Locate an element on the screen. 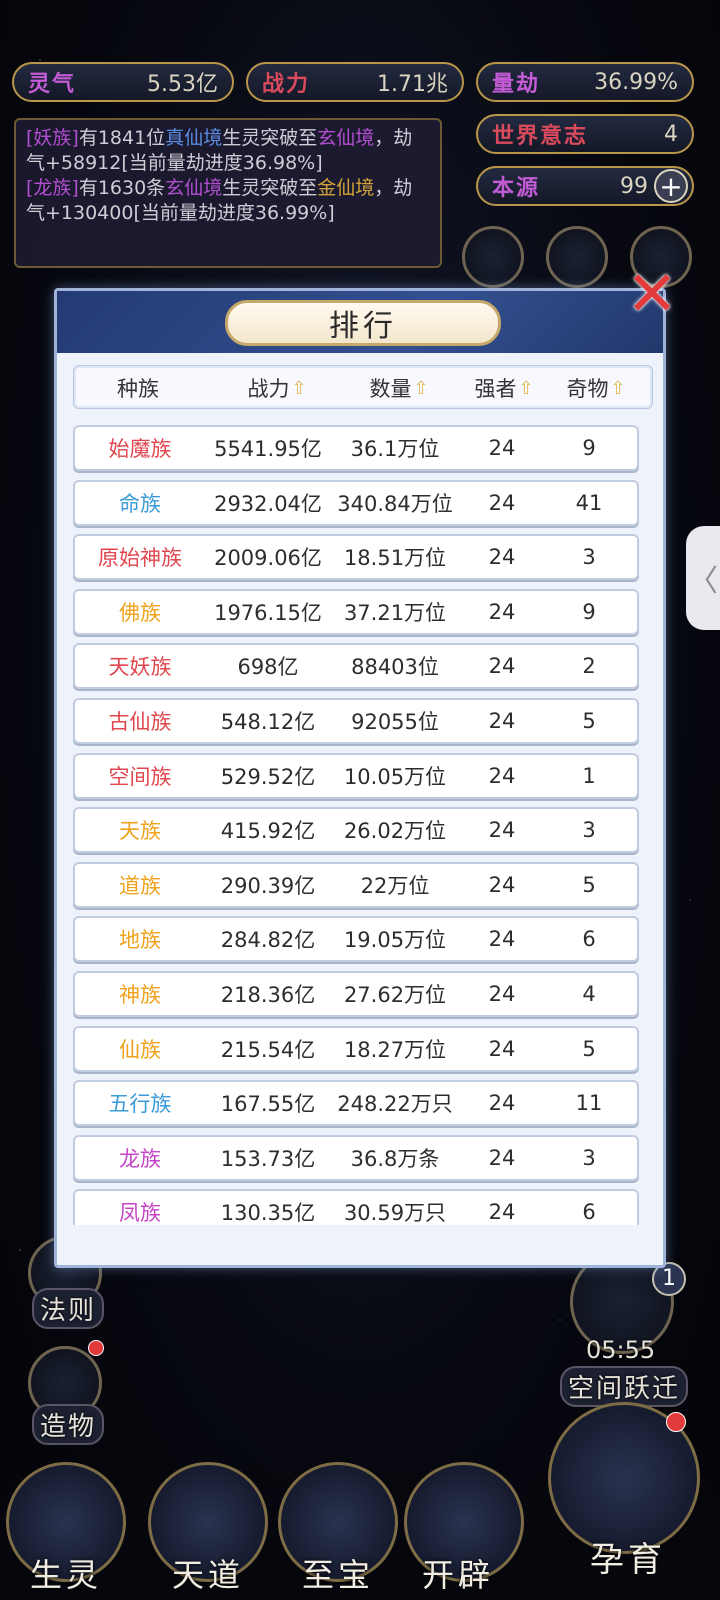 This screenshot has height=1600, width=720. table-row: 原始神族 2009.06亿 18.51万位 24 3 is located at coordinates (356, 557).